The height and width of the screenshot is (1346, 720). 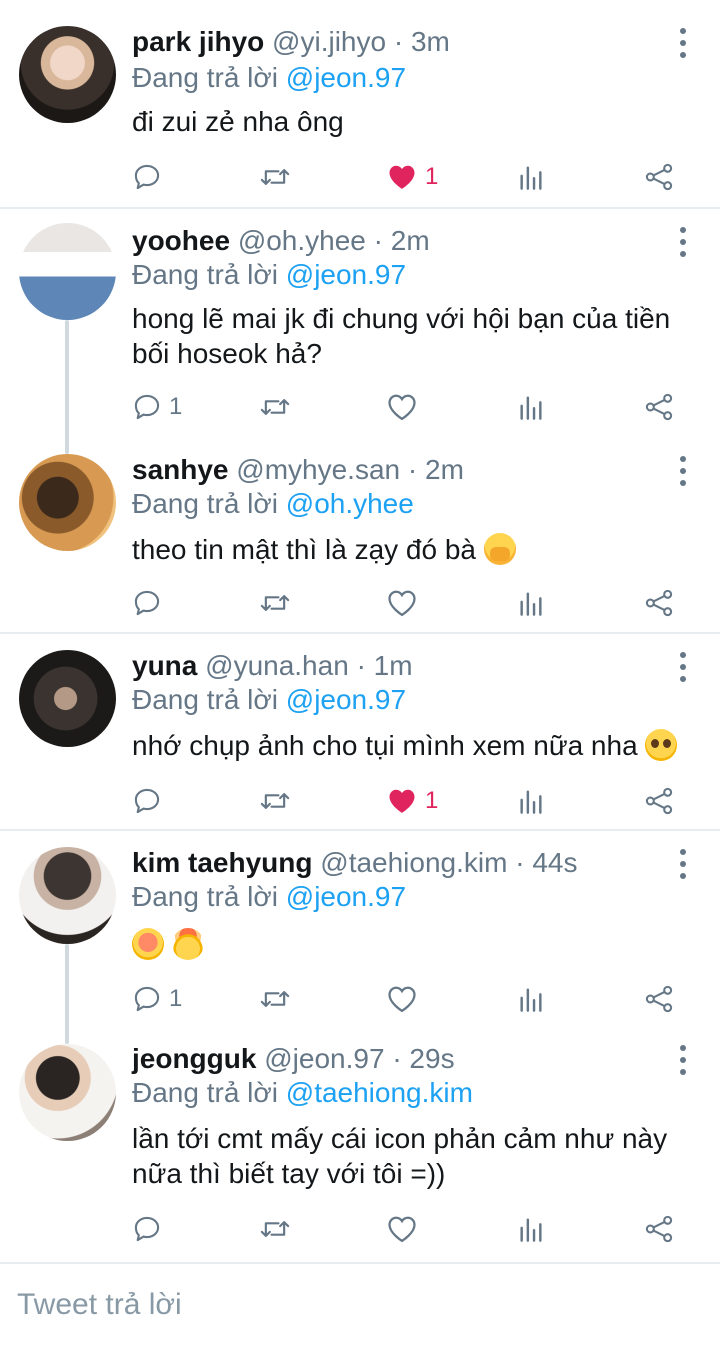 I want to click on author-name: yoohee, so click(x=181, y=240).